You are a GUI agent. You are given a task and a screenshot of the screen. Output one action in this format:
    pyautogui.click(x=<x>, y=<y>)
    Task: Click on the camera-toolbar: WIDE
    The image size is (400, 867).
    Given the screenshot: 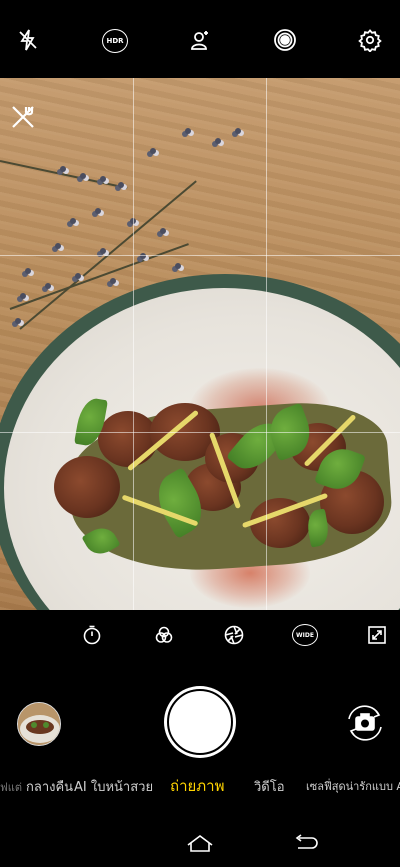 What is the action you would take?
    pyautogui.click(x=200, y=635)
    